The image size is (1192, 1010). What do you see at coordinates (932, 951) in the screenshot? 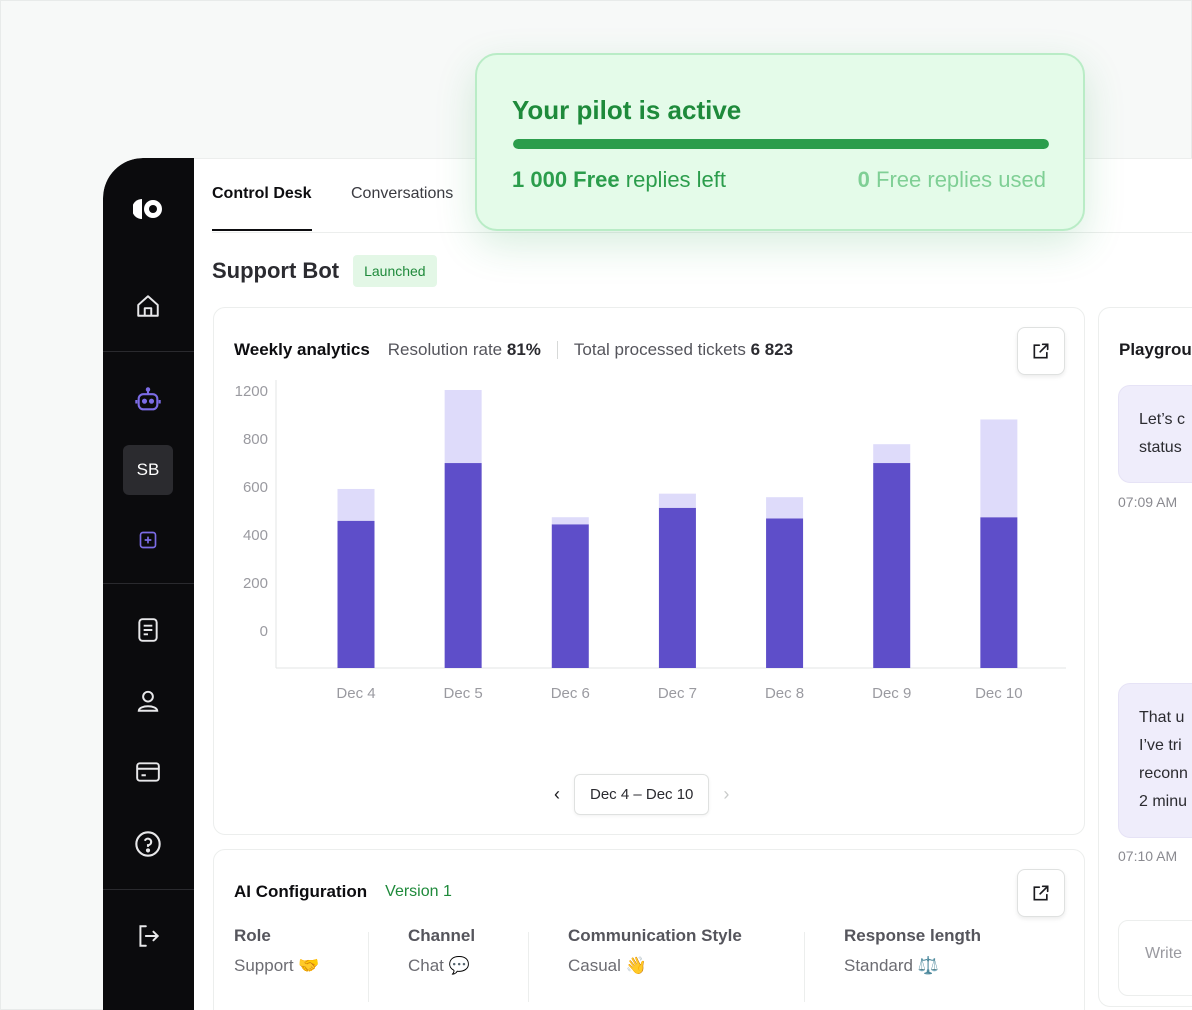
I see `config-response-length: Response length Standard ⚖️` at bounding box center [932, 951].